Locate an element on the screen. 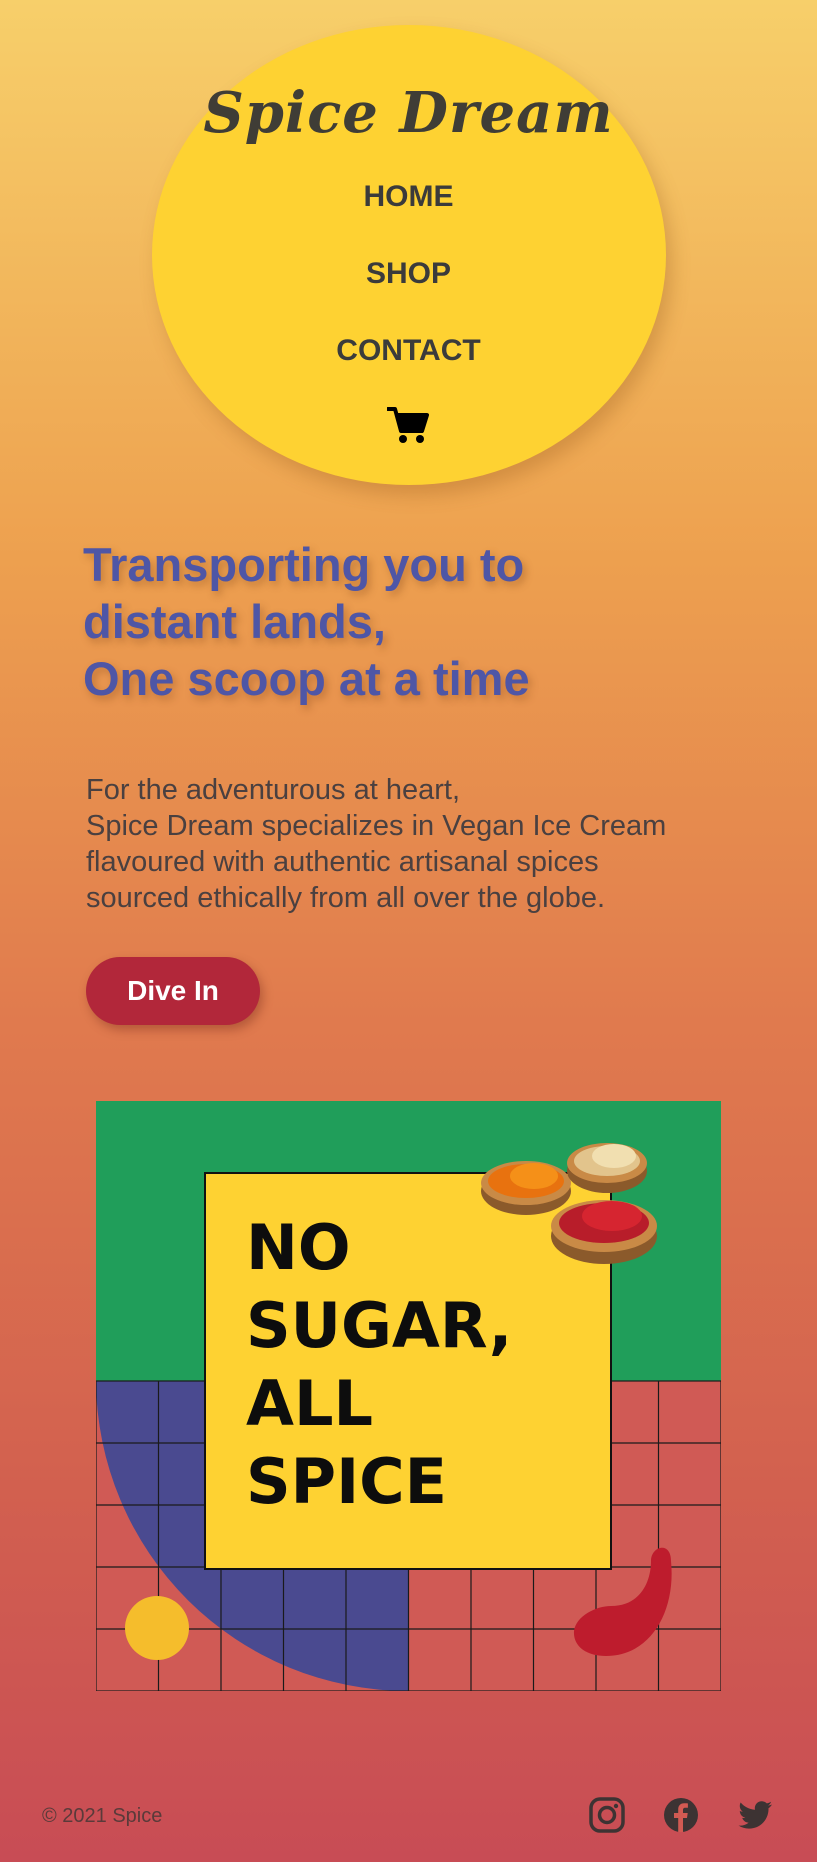  description-line: For the adventurous at heart, is located at coordinates (273, 790).